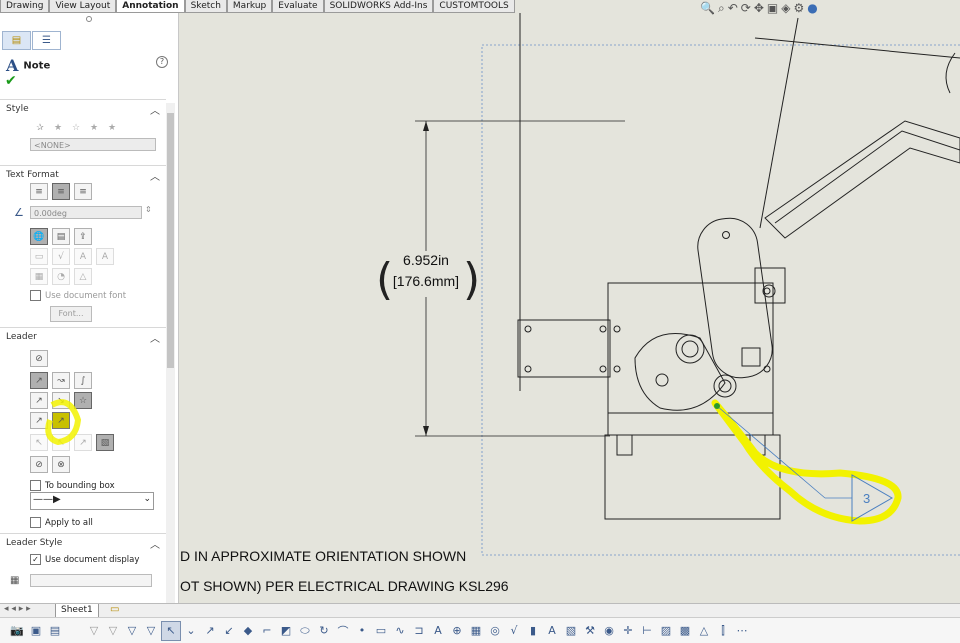 This screenshot has width=960, height=643. I want to click on note-line-2: OT SHOWN) PER ELECTRICAL DRAWING KSL296, so click(344, 586).